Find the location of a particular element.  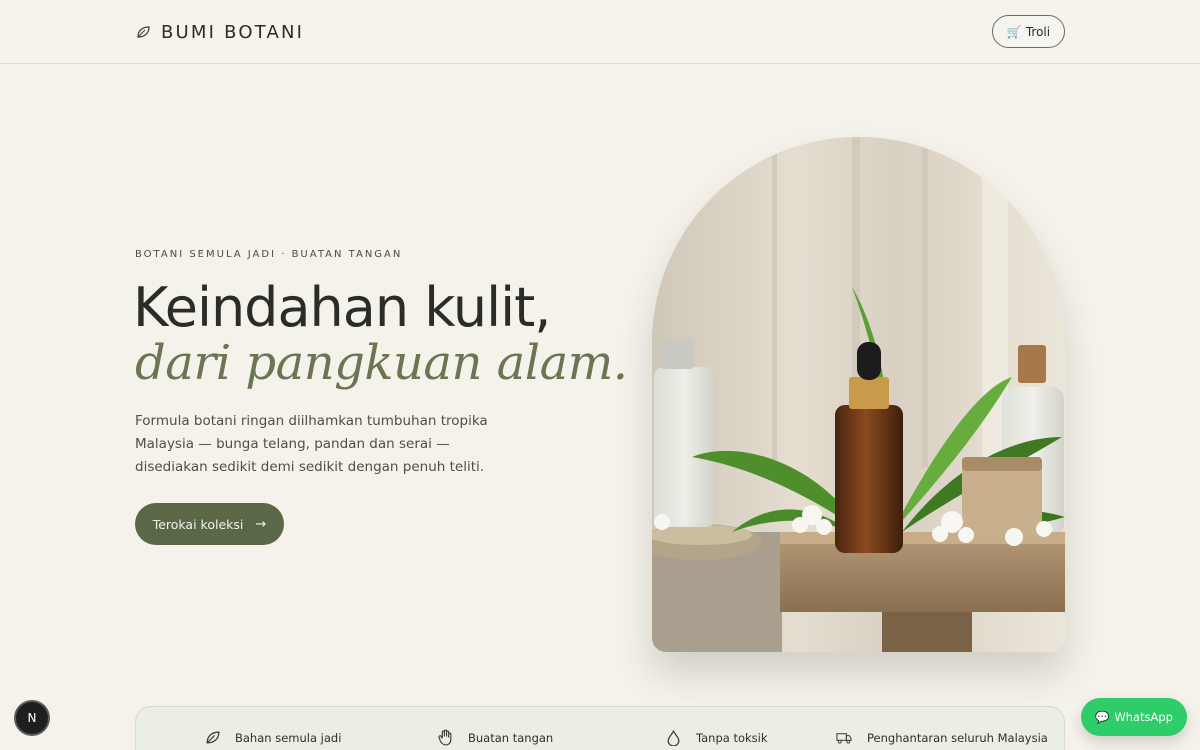

brand-logo: BUMI BOTANI is located at coordinates (219, 32).